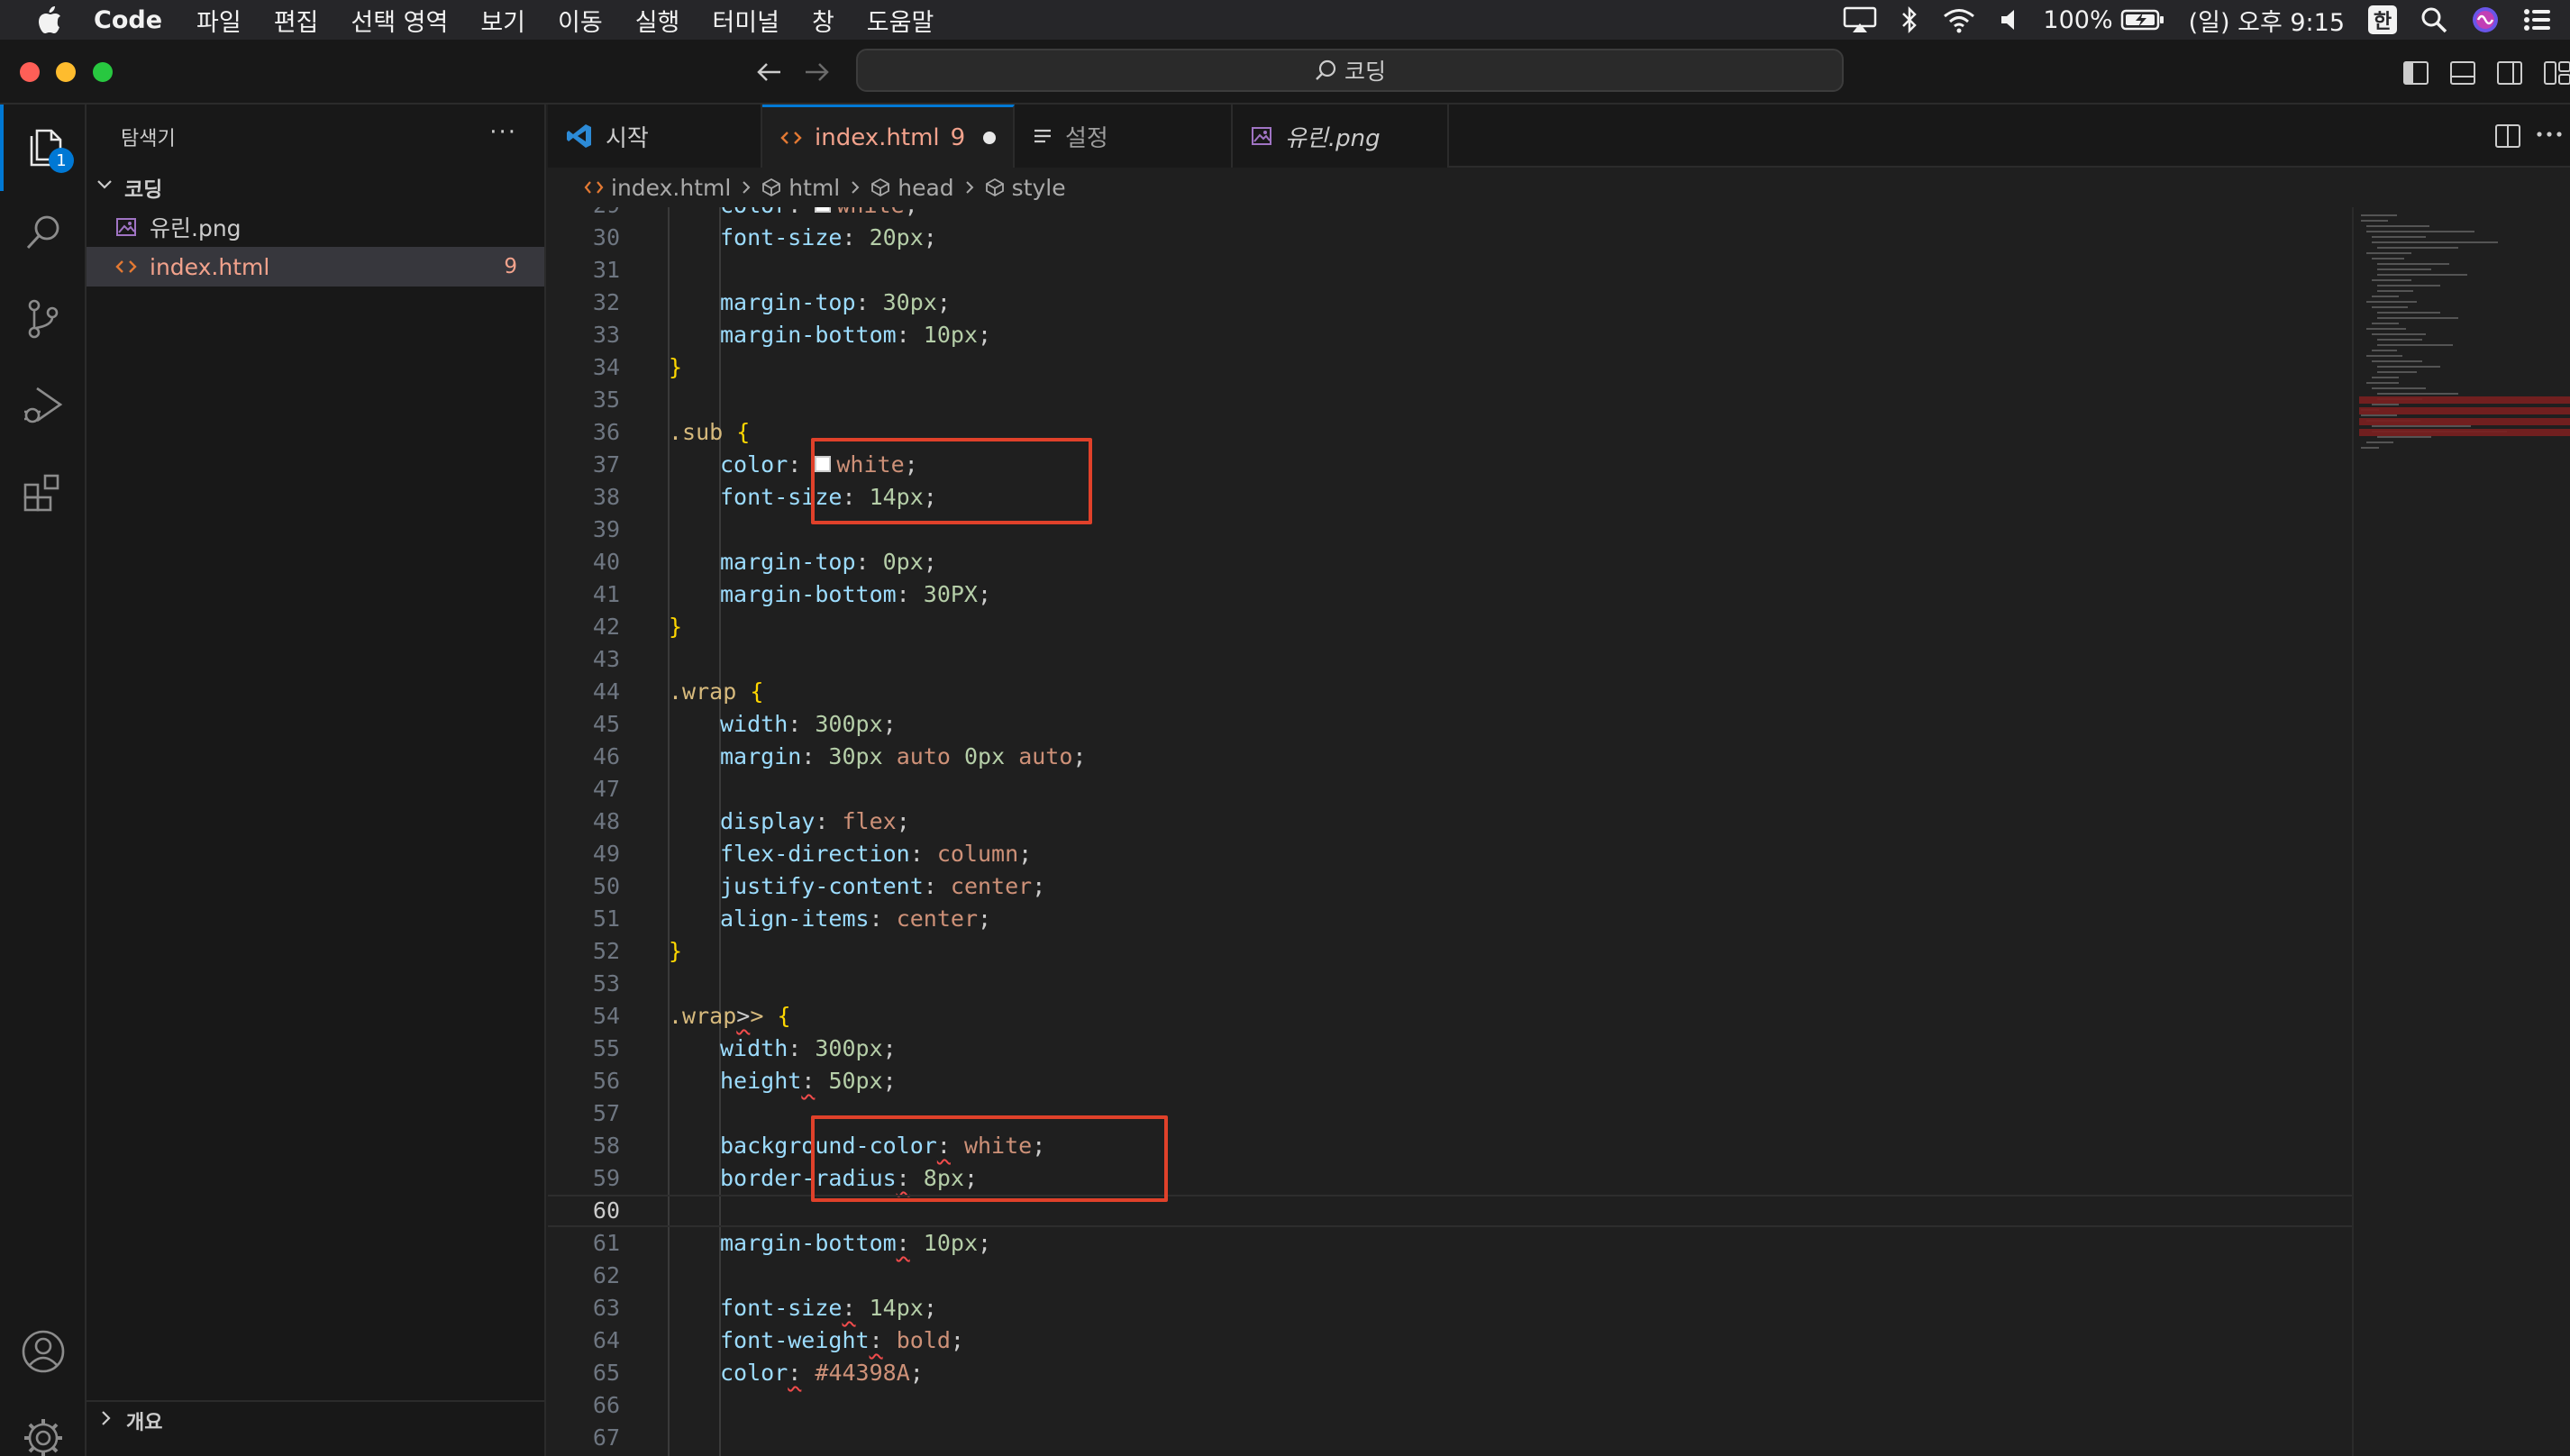 Image resolution: width=2570 pixels, height=1456 pixels. I want to click on menu-window: 창, so click(823, 21).